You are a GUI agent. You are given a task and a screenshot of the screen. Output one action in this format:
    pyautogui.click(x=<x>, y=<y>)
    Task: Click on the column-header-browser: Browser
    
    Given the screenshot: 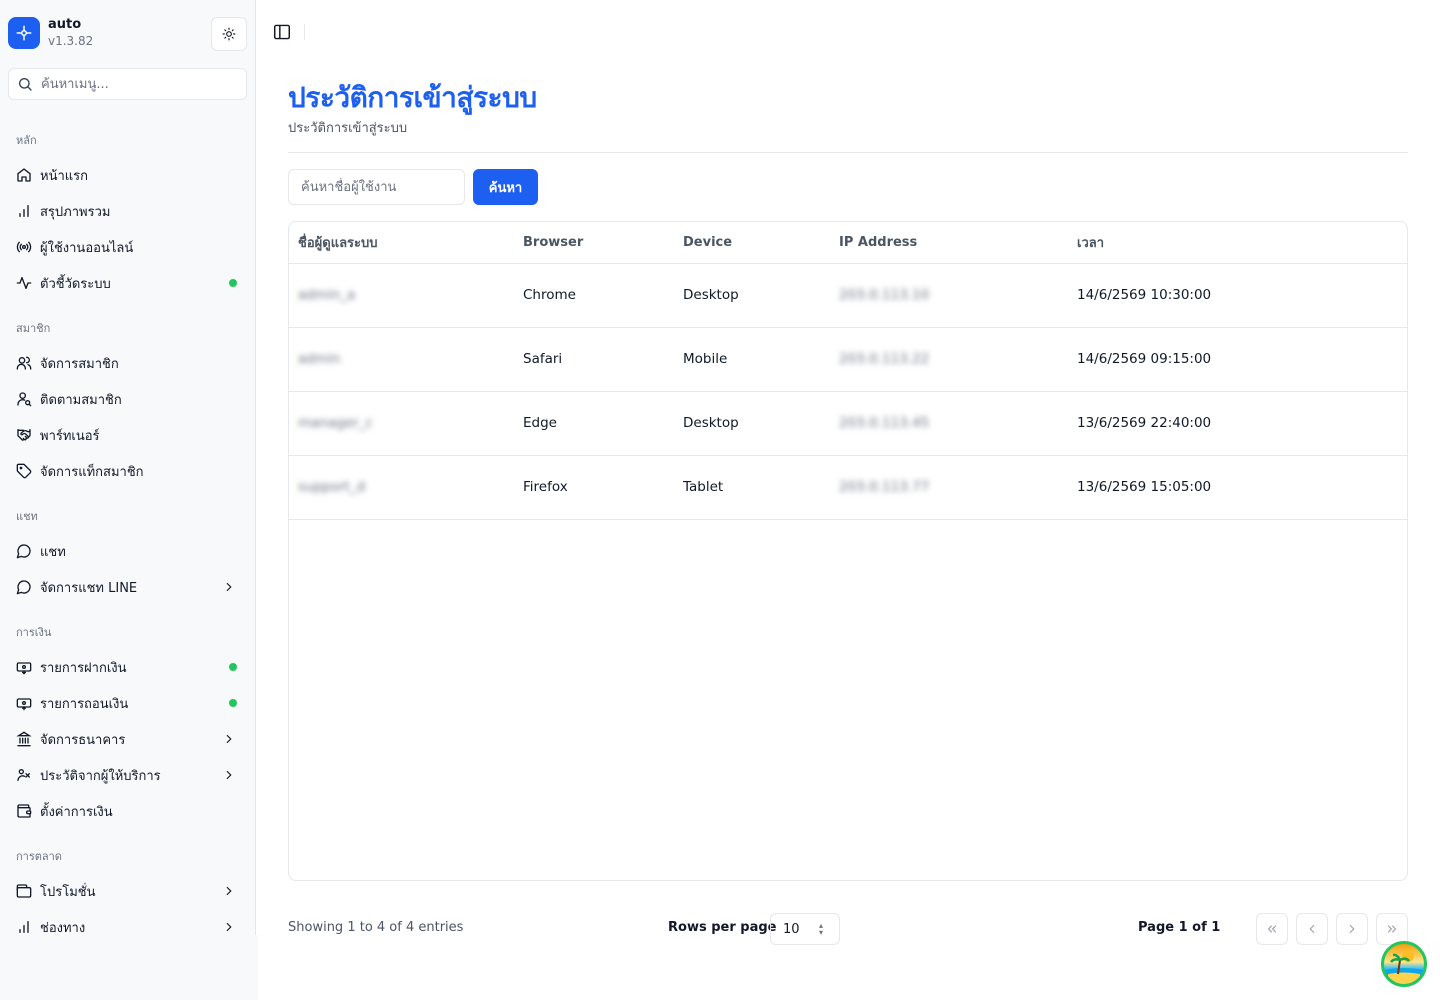 What is the action you would take?
    pyautogui.click(x=594, y=243)
    